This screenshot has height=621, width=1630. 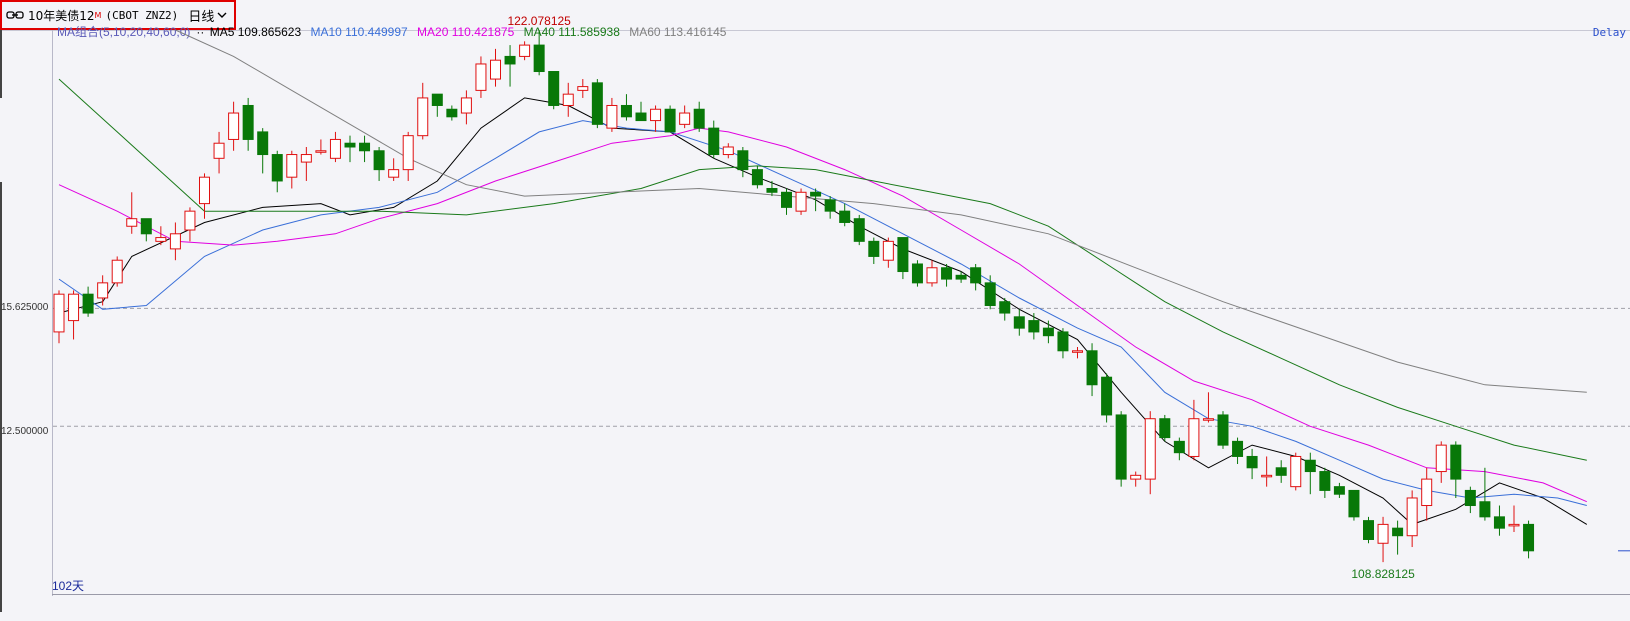 I want to click on days-count-label: 102天, so click(x=68, y=586).